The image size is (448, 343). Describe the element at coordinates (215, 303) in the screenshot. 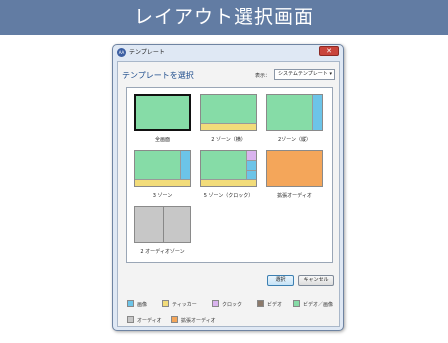

I see `legend-swatch-clock` at that location.